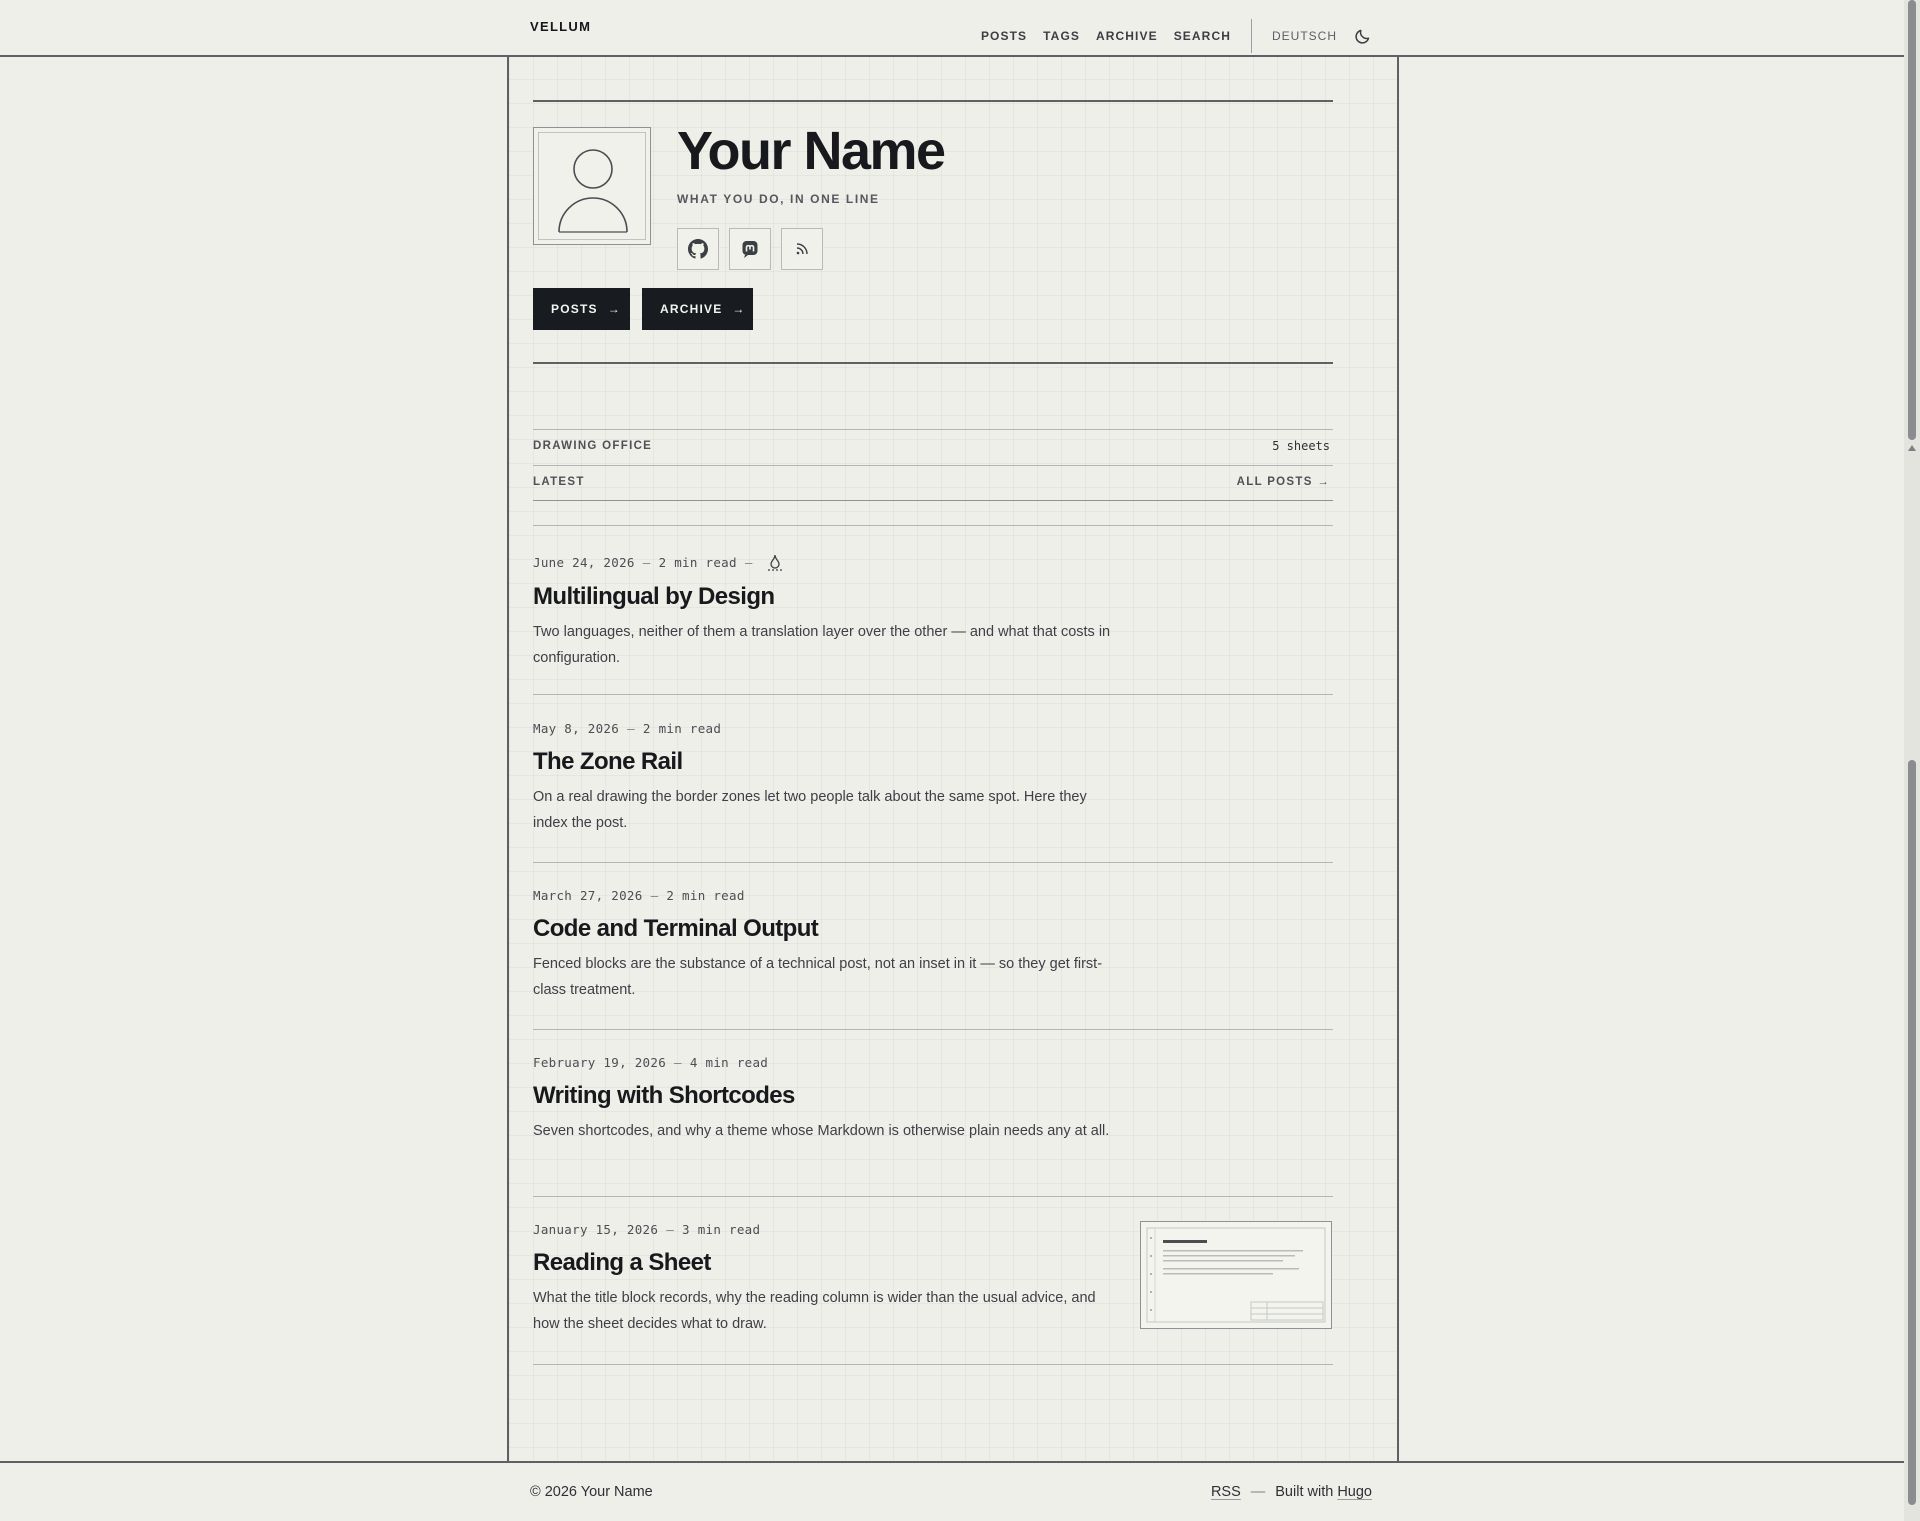  I want to click on post-meta: March 27, 2026—2 min read, so click(639, 895).